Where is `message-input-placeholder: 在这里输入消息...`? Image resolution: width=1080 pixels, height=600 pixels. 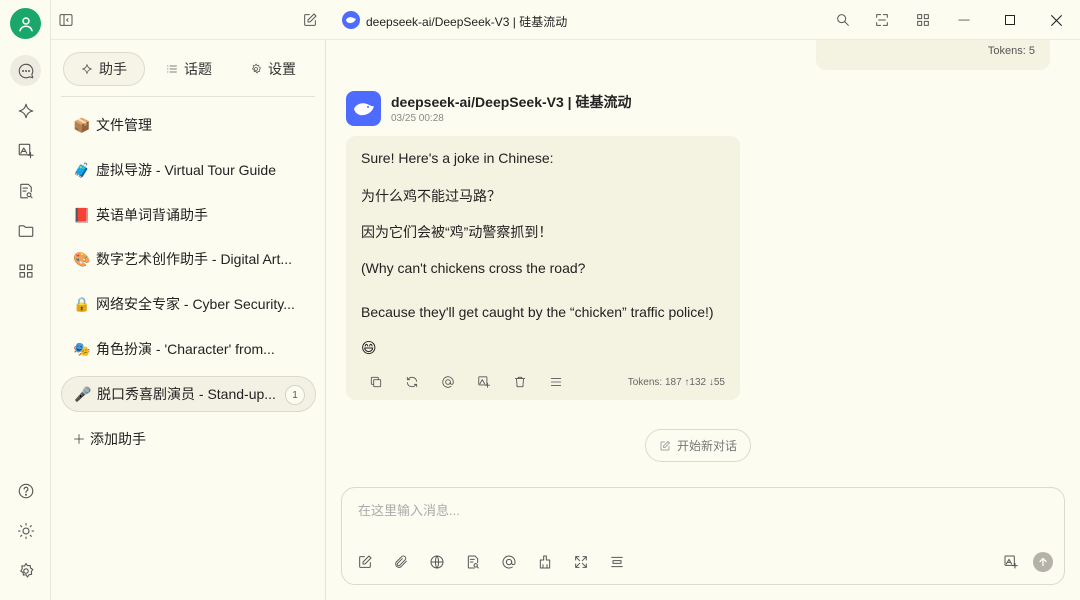 message-input-placeholder: 在这里输入消息... is located at coordinates (409, 509).